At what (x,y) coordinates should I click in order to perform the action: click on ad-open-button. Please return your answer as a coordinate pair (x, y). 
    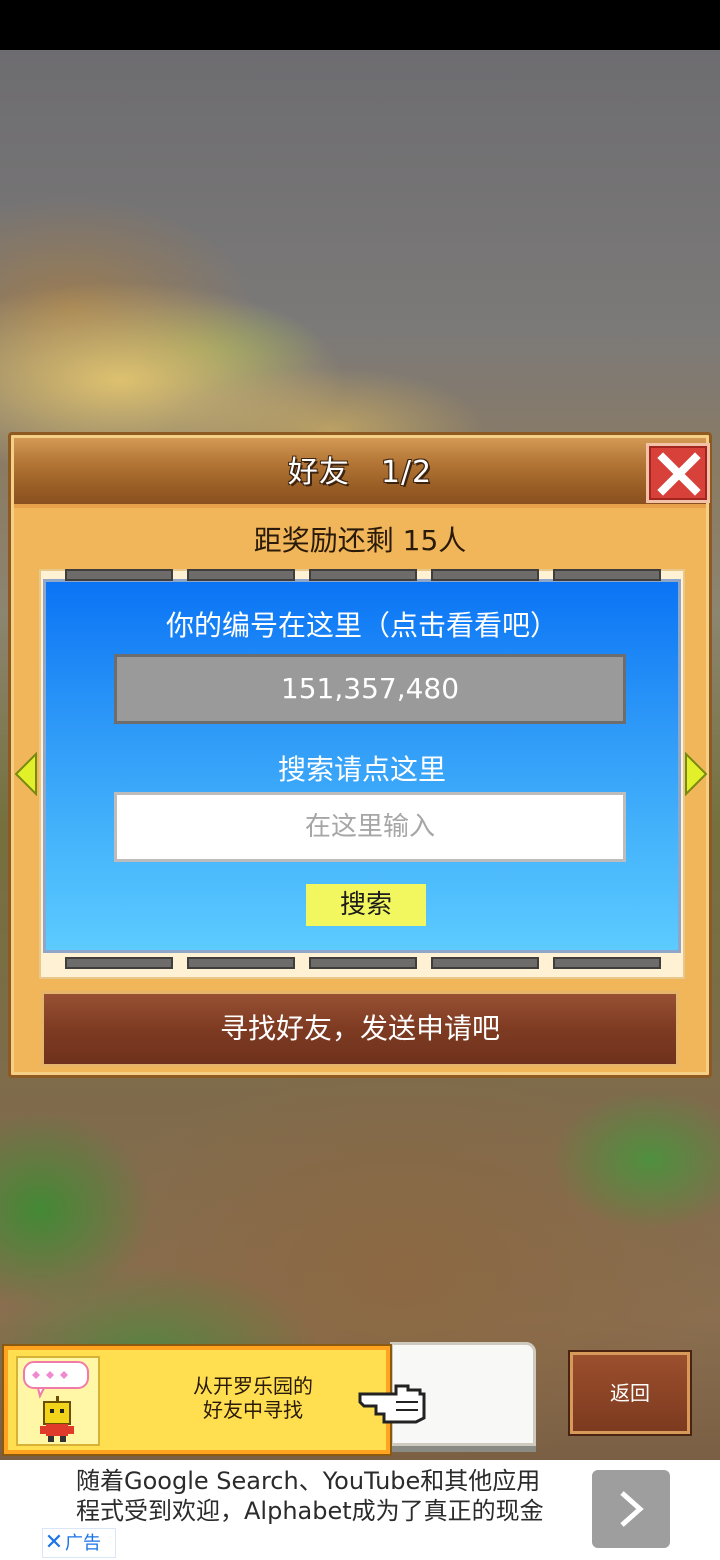
    Looking at the image, I should click on (631, 1509).